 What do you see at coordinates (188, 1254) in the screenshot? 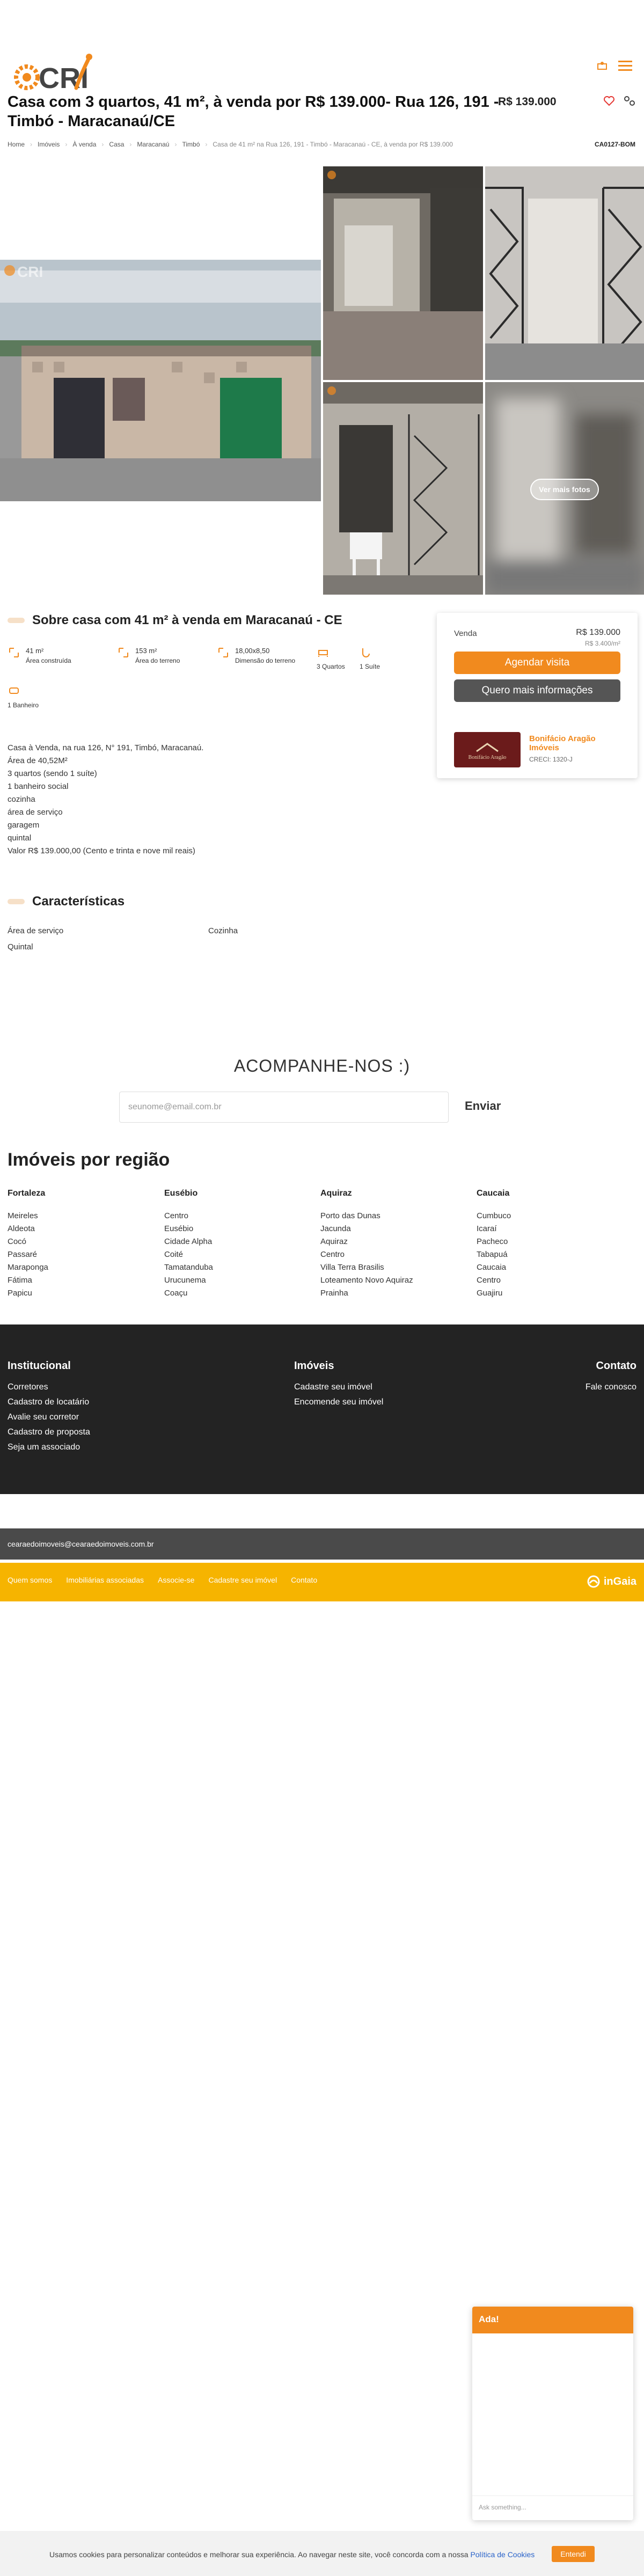
I see `region-link: Coité` at bounding box center [188, 1254].